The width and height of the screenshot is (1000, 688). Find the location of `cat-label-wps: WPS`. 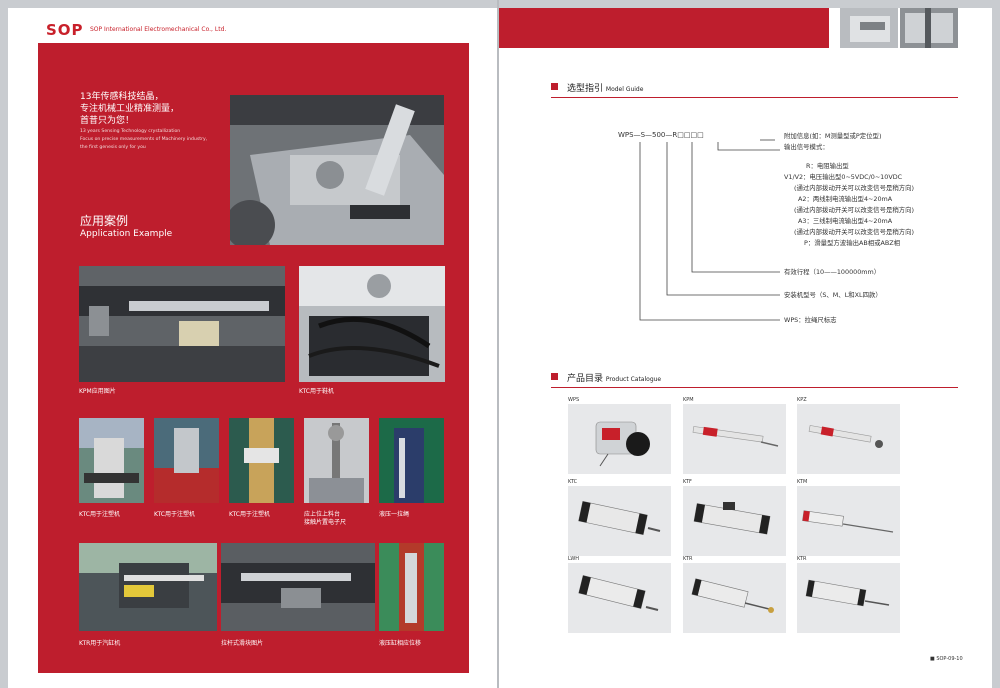

cat-label-wps: WPS is located at coordinates (574, 400).